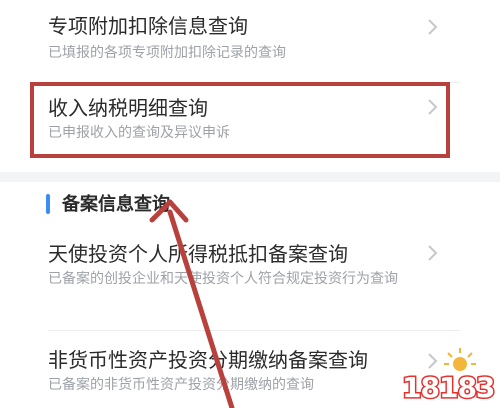 The height and width of the screenshot is (408, 500). I want to click on item-desc: 已备案的非货币性资产投资分期缴纳的查询, so click(181, 385).